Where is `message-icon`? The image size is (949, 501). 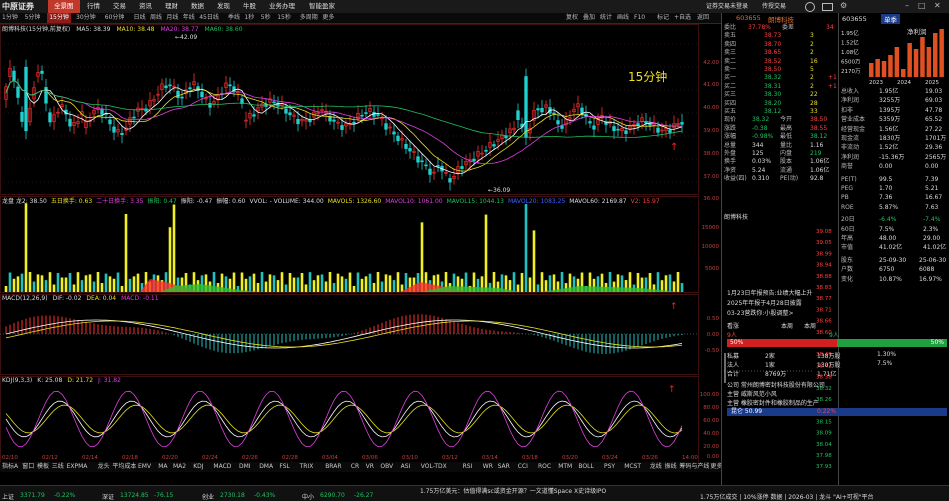
message-icon is located at coordinates (827, 7).